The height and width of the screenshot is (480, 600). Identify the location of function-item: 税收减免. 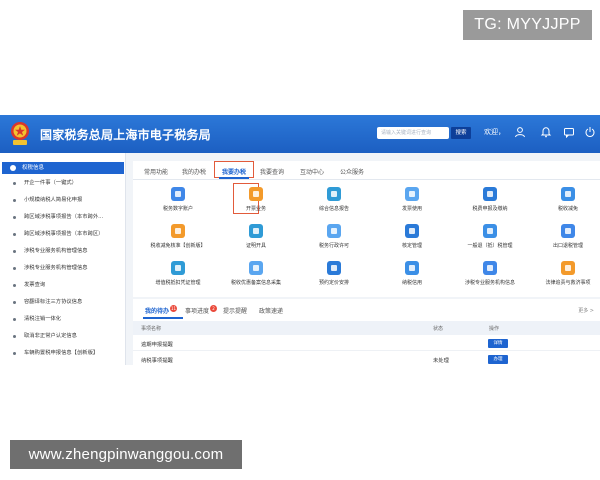
(567, 205).